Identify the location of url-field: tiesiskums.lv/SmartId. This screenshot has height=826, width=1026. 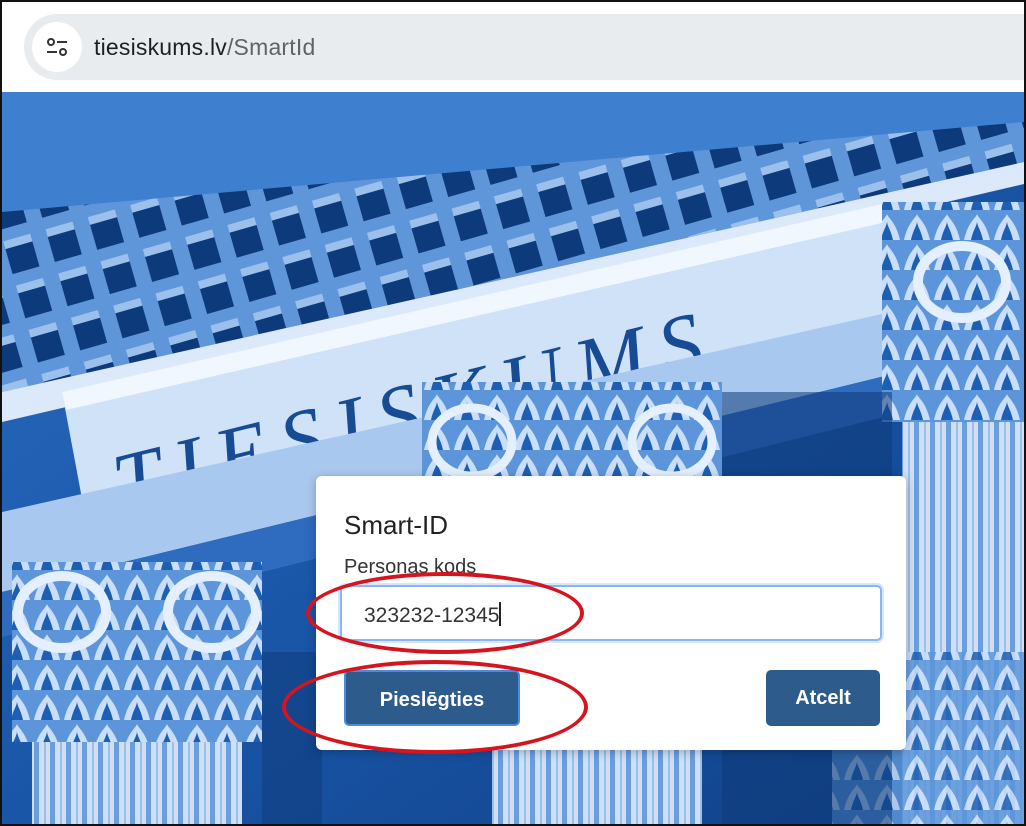
(524, 47).